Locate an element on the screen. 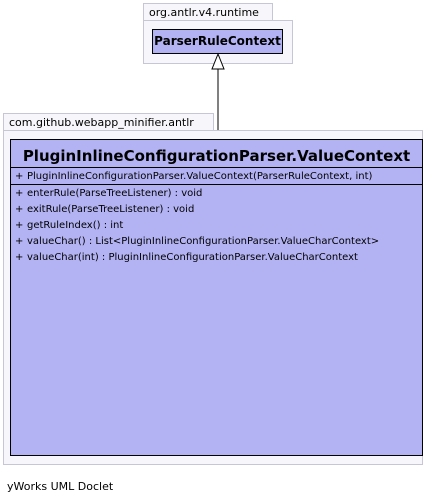  method-signature: getRuleIndex() : int is located at coordinates (75, 225).